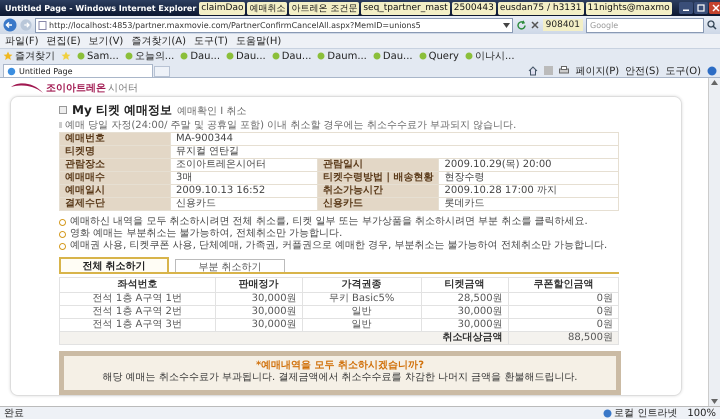  I want to click on column-header: 티켓금액, so click(464, 285).